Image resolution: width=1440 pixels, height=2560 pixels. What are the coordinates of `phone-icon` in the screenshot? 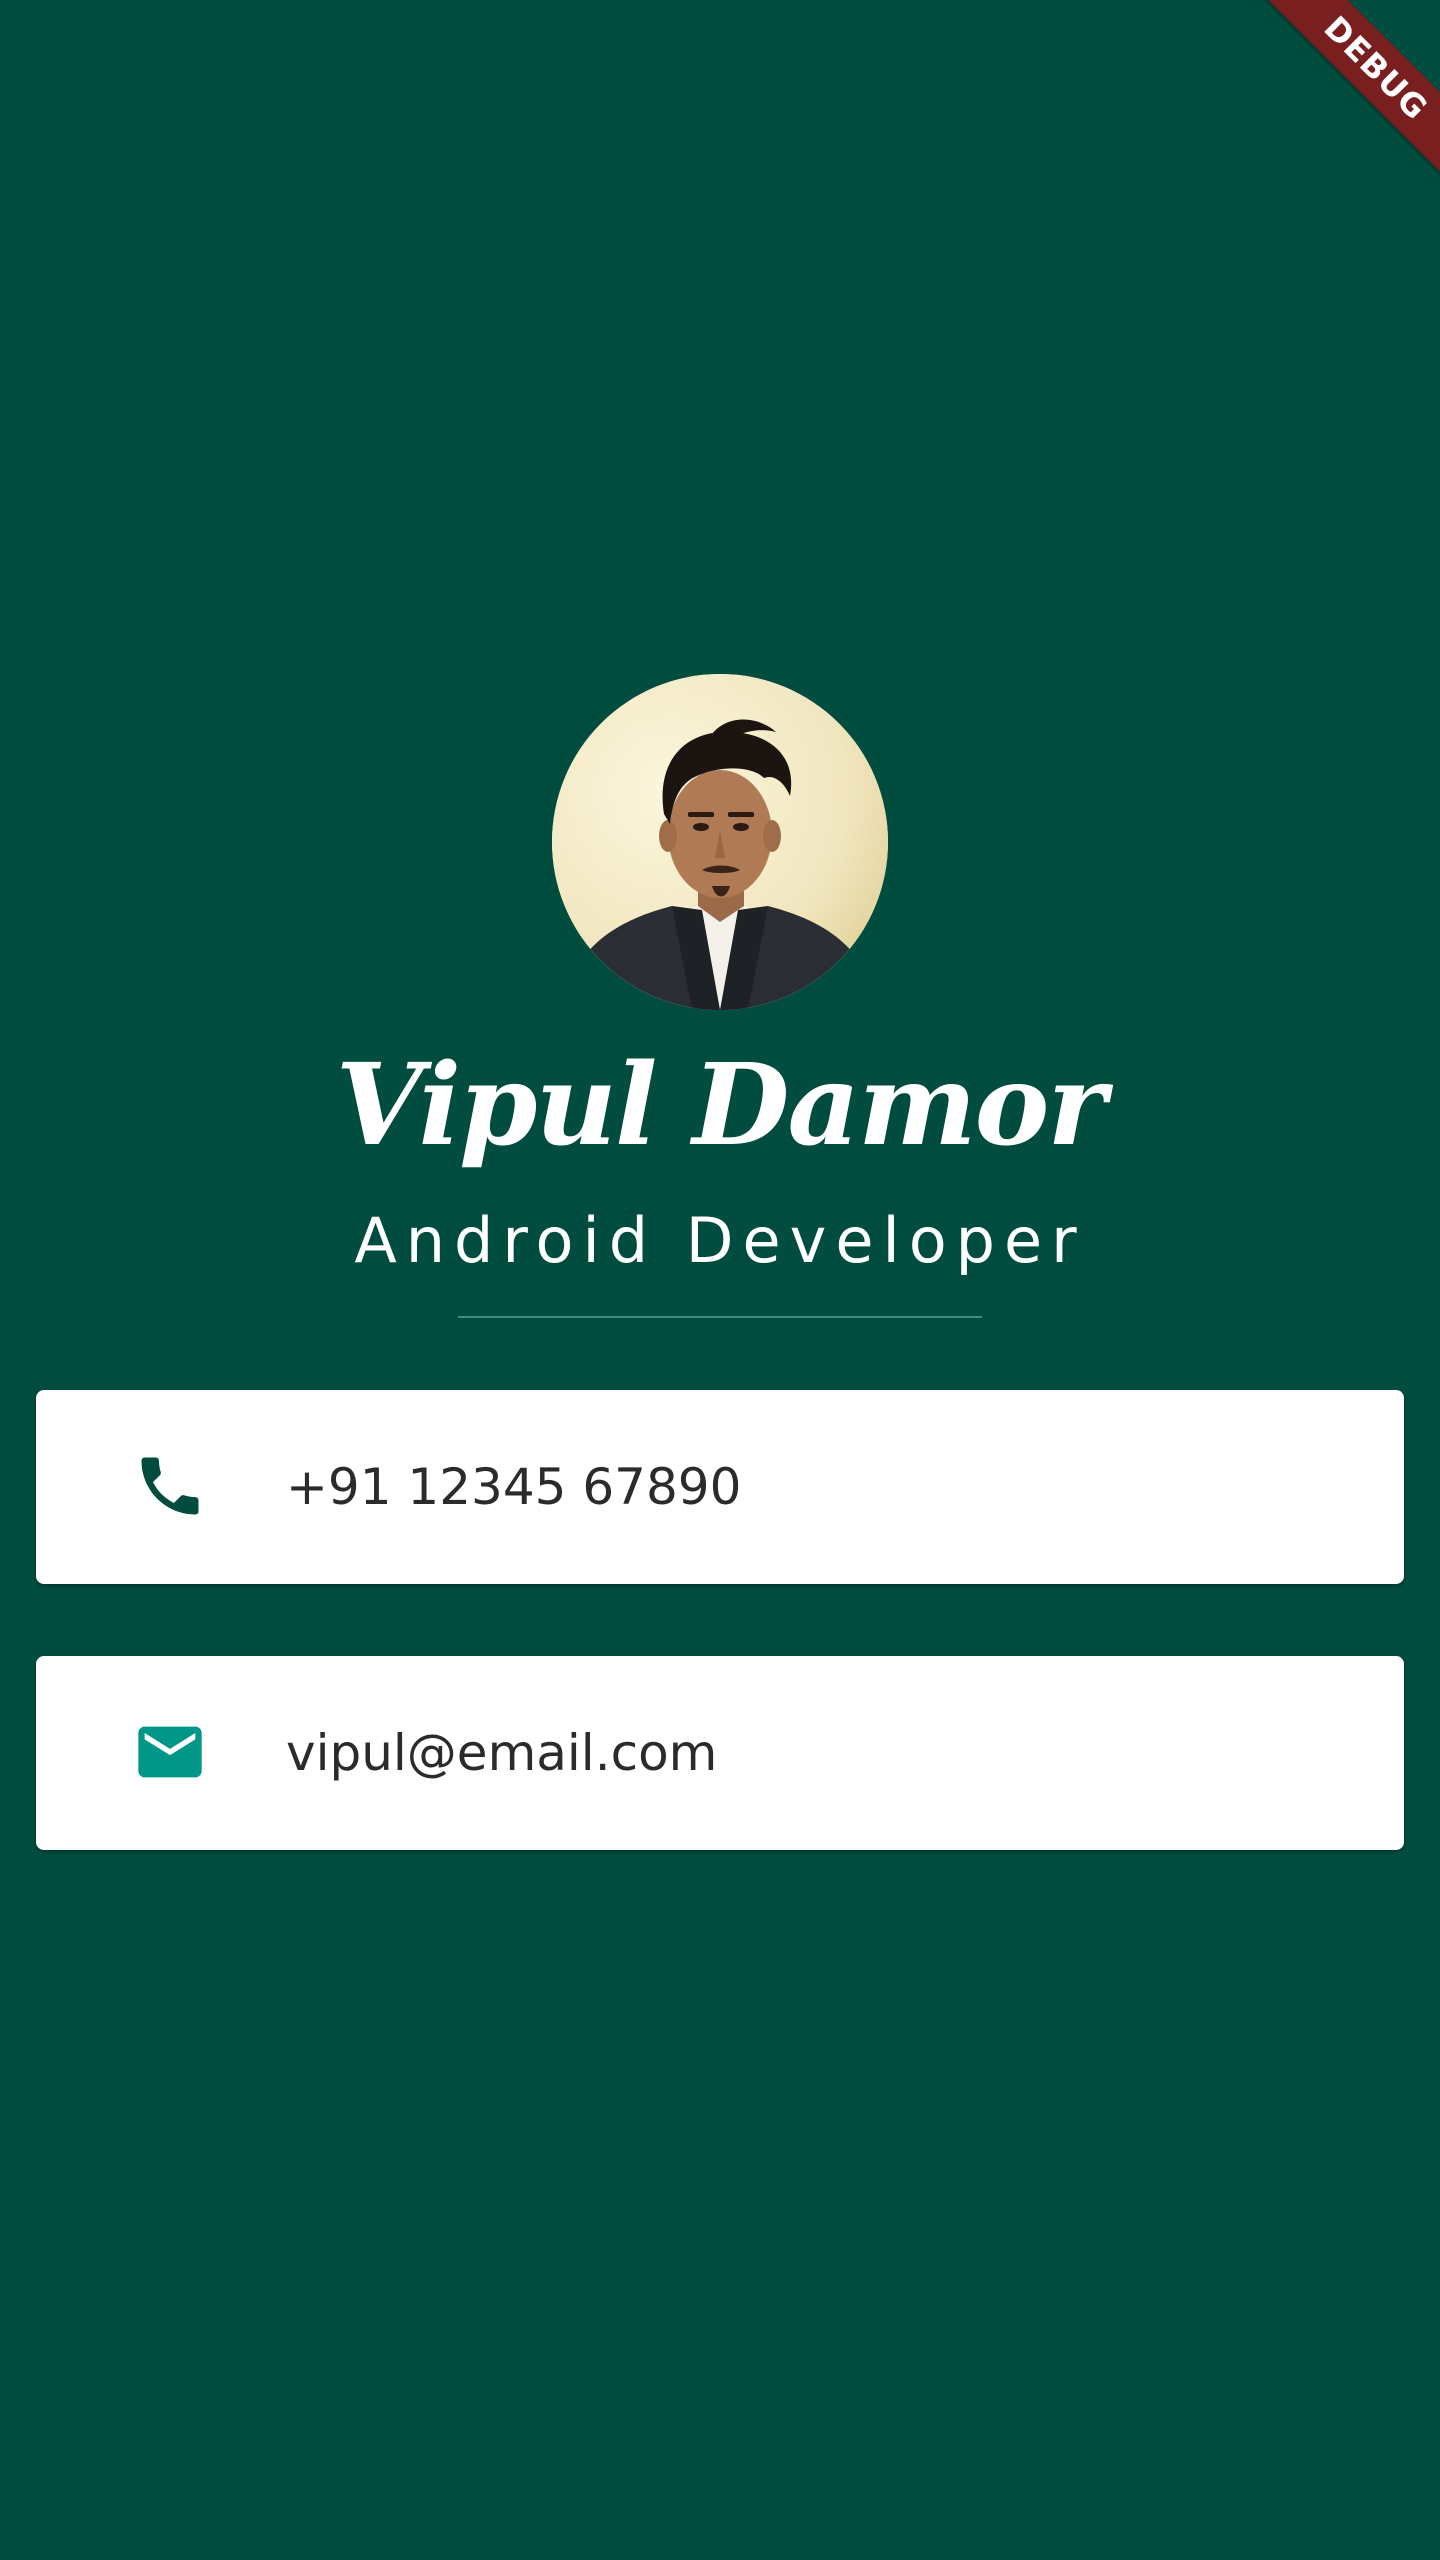 It's located at (170, 1486).